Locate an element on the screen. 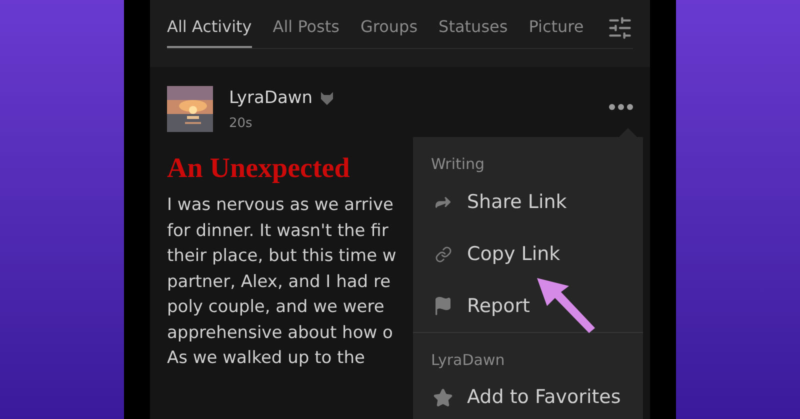 This screenshot has height=419, width=800. body-text-line: for dinner. It wasn't the fir is located at coordinates (277, 231).